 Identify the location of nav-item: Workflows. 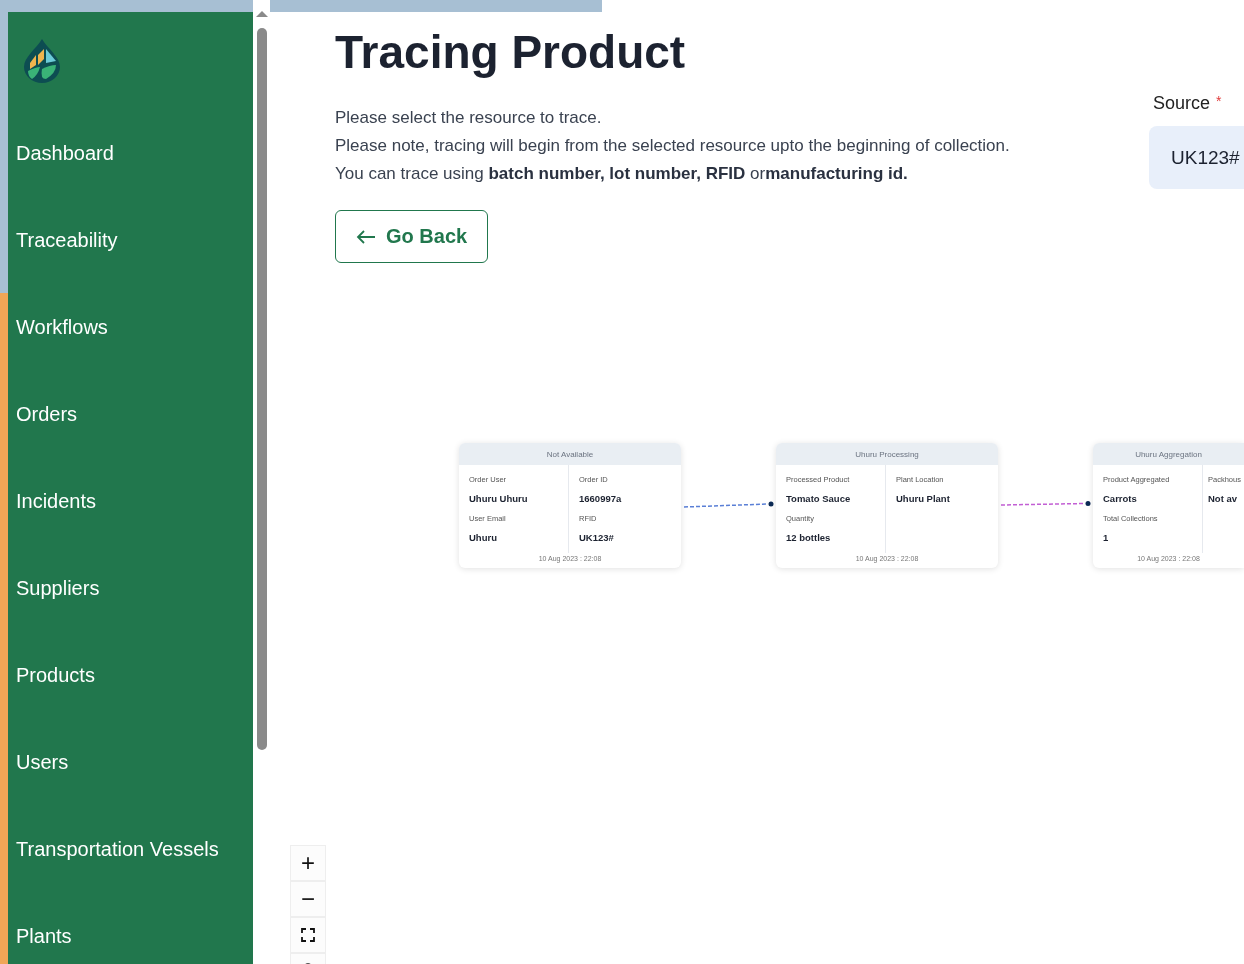
(58, 327).